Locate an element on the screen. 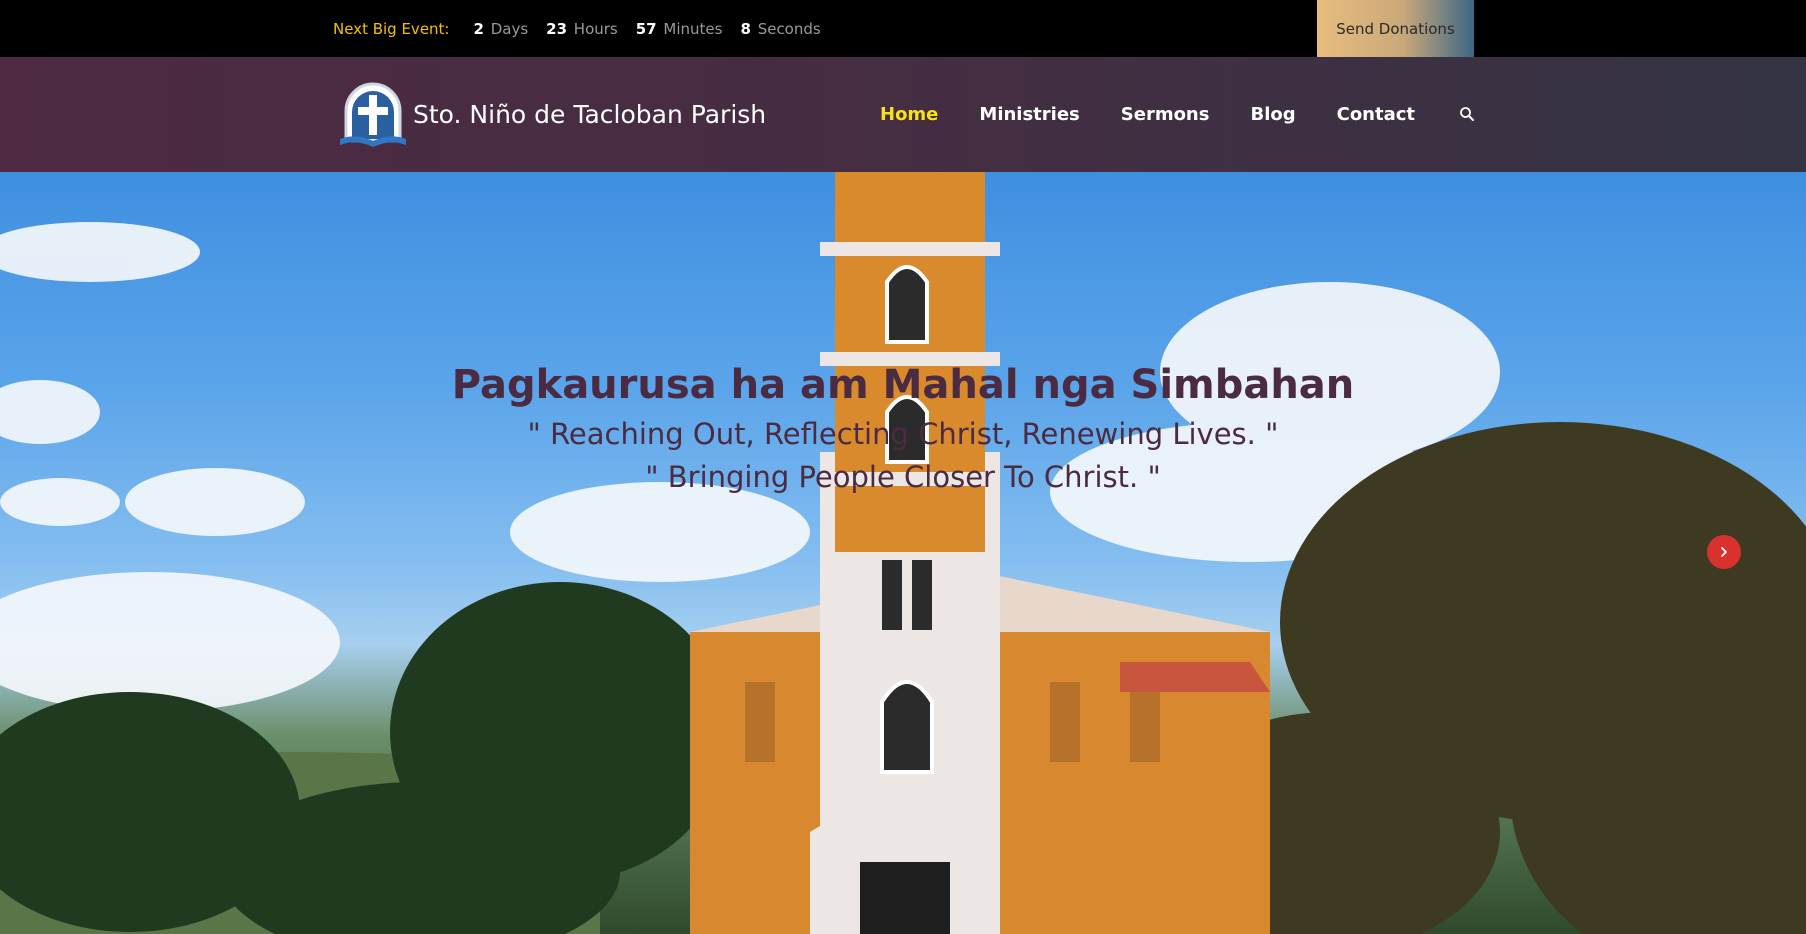  chevron-right-icon is located at coordinates (1724, 552).